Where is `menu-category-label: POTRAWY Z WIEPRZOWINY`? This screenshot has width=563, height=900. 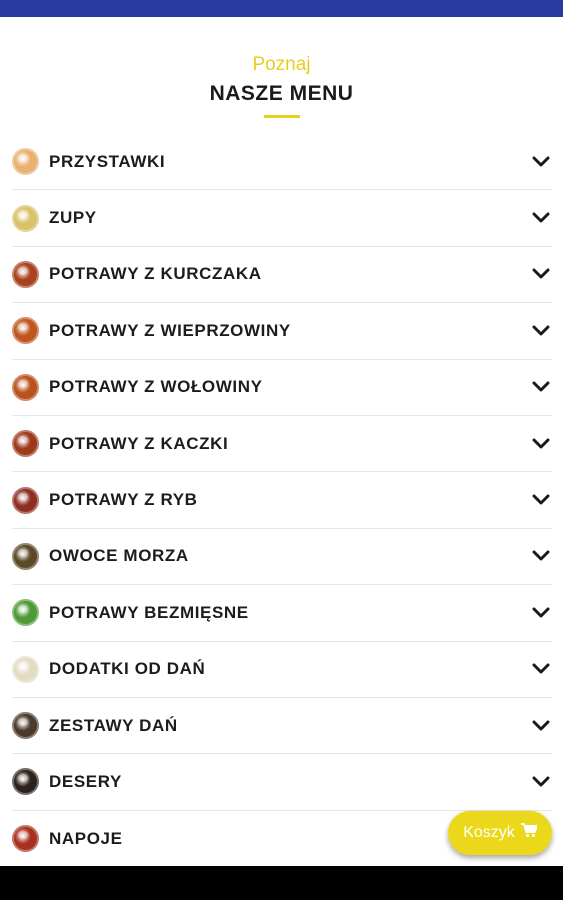
menu-category-label: POTRAWY Z WIEPRZOWINY is located at coordinates (170, 330).